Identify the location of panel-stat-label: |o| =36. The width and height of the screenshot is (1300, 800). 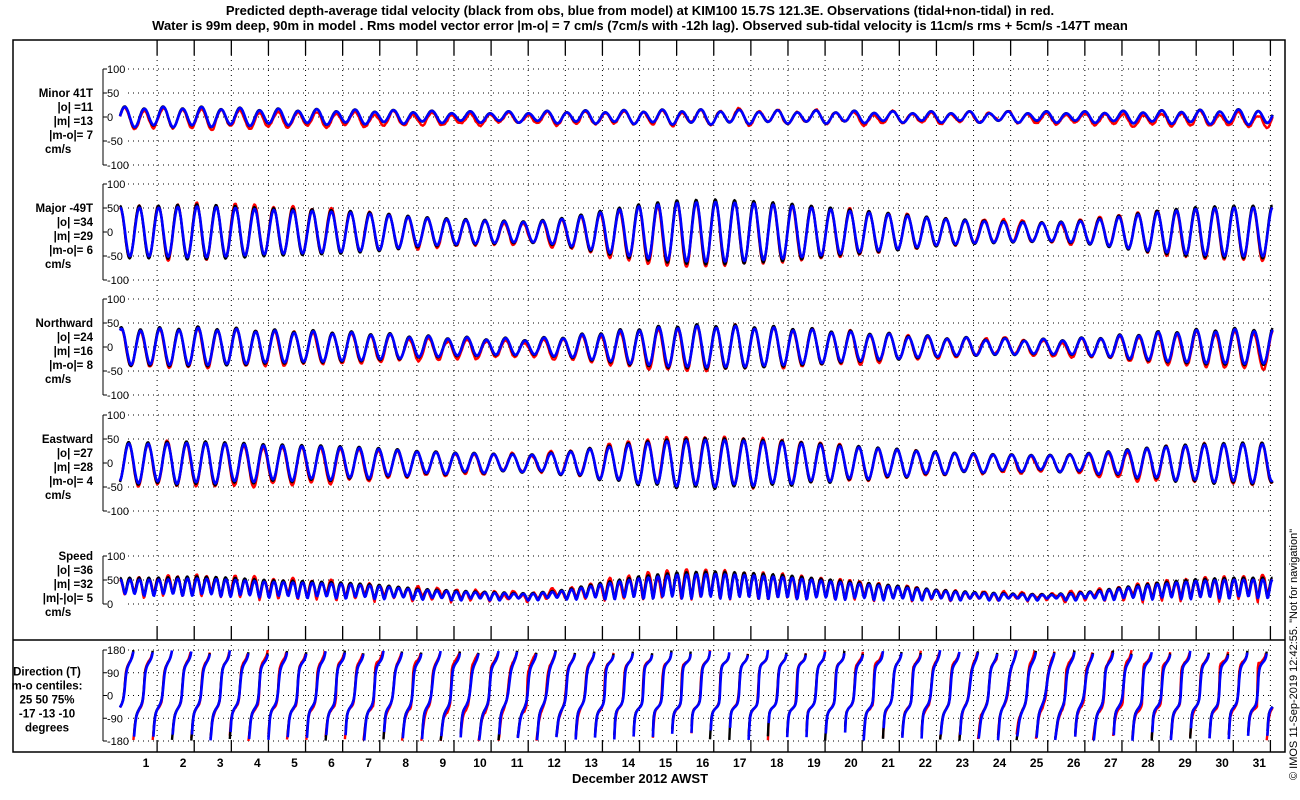
(75, 571).